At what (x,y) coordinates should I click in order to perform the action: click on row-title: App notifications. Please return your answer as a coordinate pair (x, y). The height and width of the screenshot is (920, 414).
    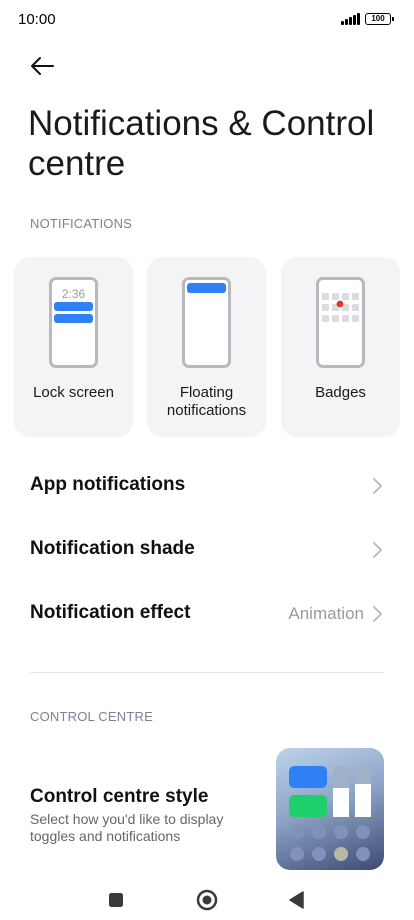
    Looking at the image, I should click on (108, 484).